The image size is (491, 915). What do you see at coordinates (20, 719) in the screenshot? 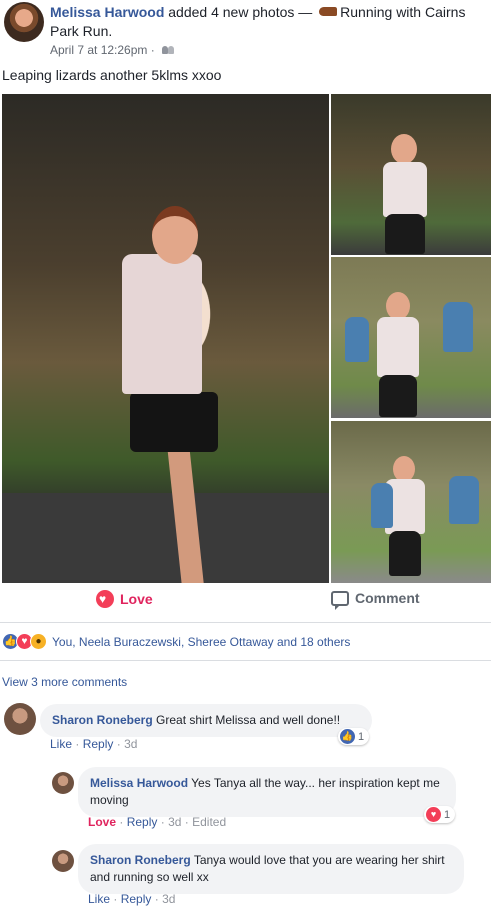
I see `comment-avatar` at bounding box center [20, 719].